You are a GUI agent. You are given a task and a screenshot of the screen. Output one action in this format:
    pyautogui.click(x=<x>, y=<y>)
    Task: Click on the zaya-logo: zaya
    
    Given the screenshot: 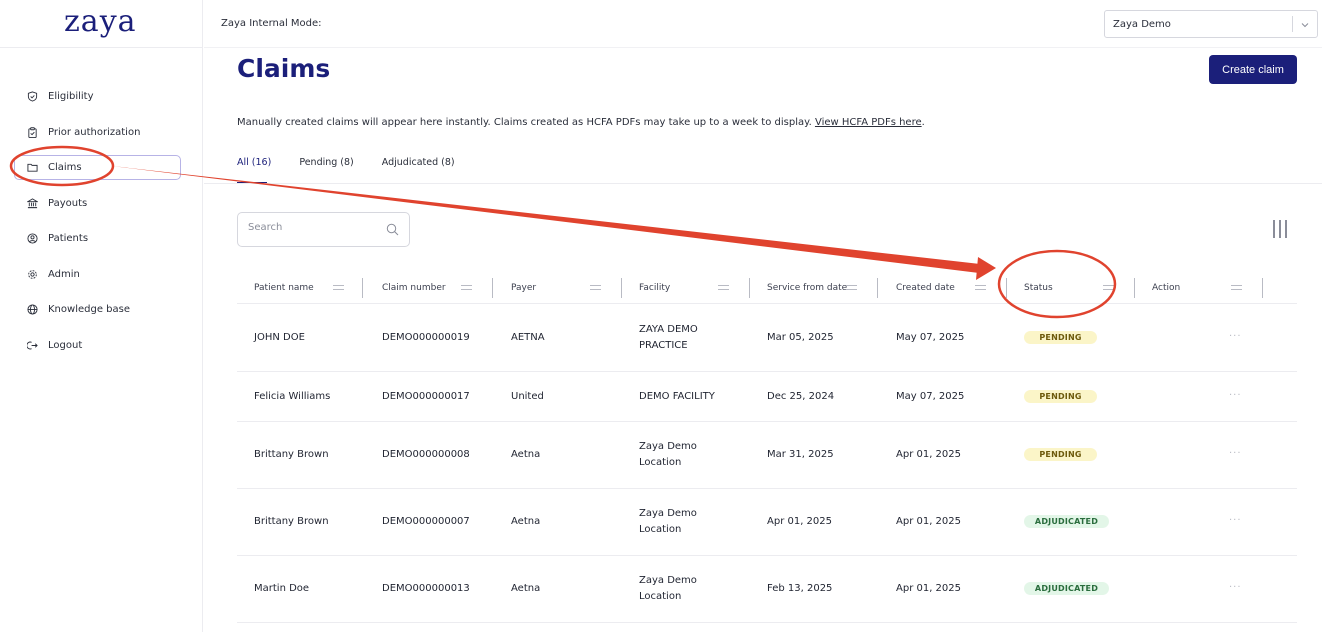 What is the action you would take?
    pyautogui.click(x=100, y=21)
    